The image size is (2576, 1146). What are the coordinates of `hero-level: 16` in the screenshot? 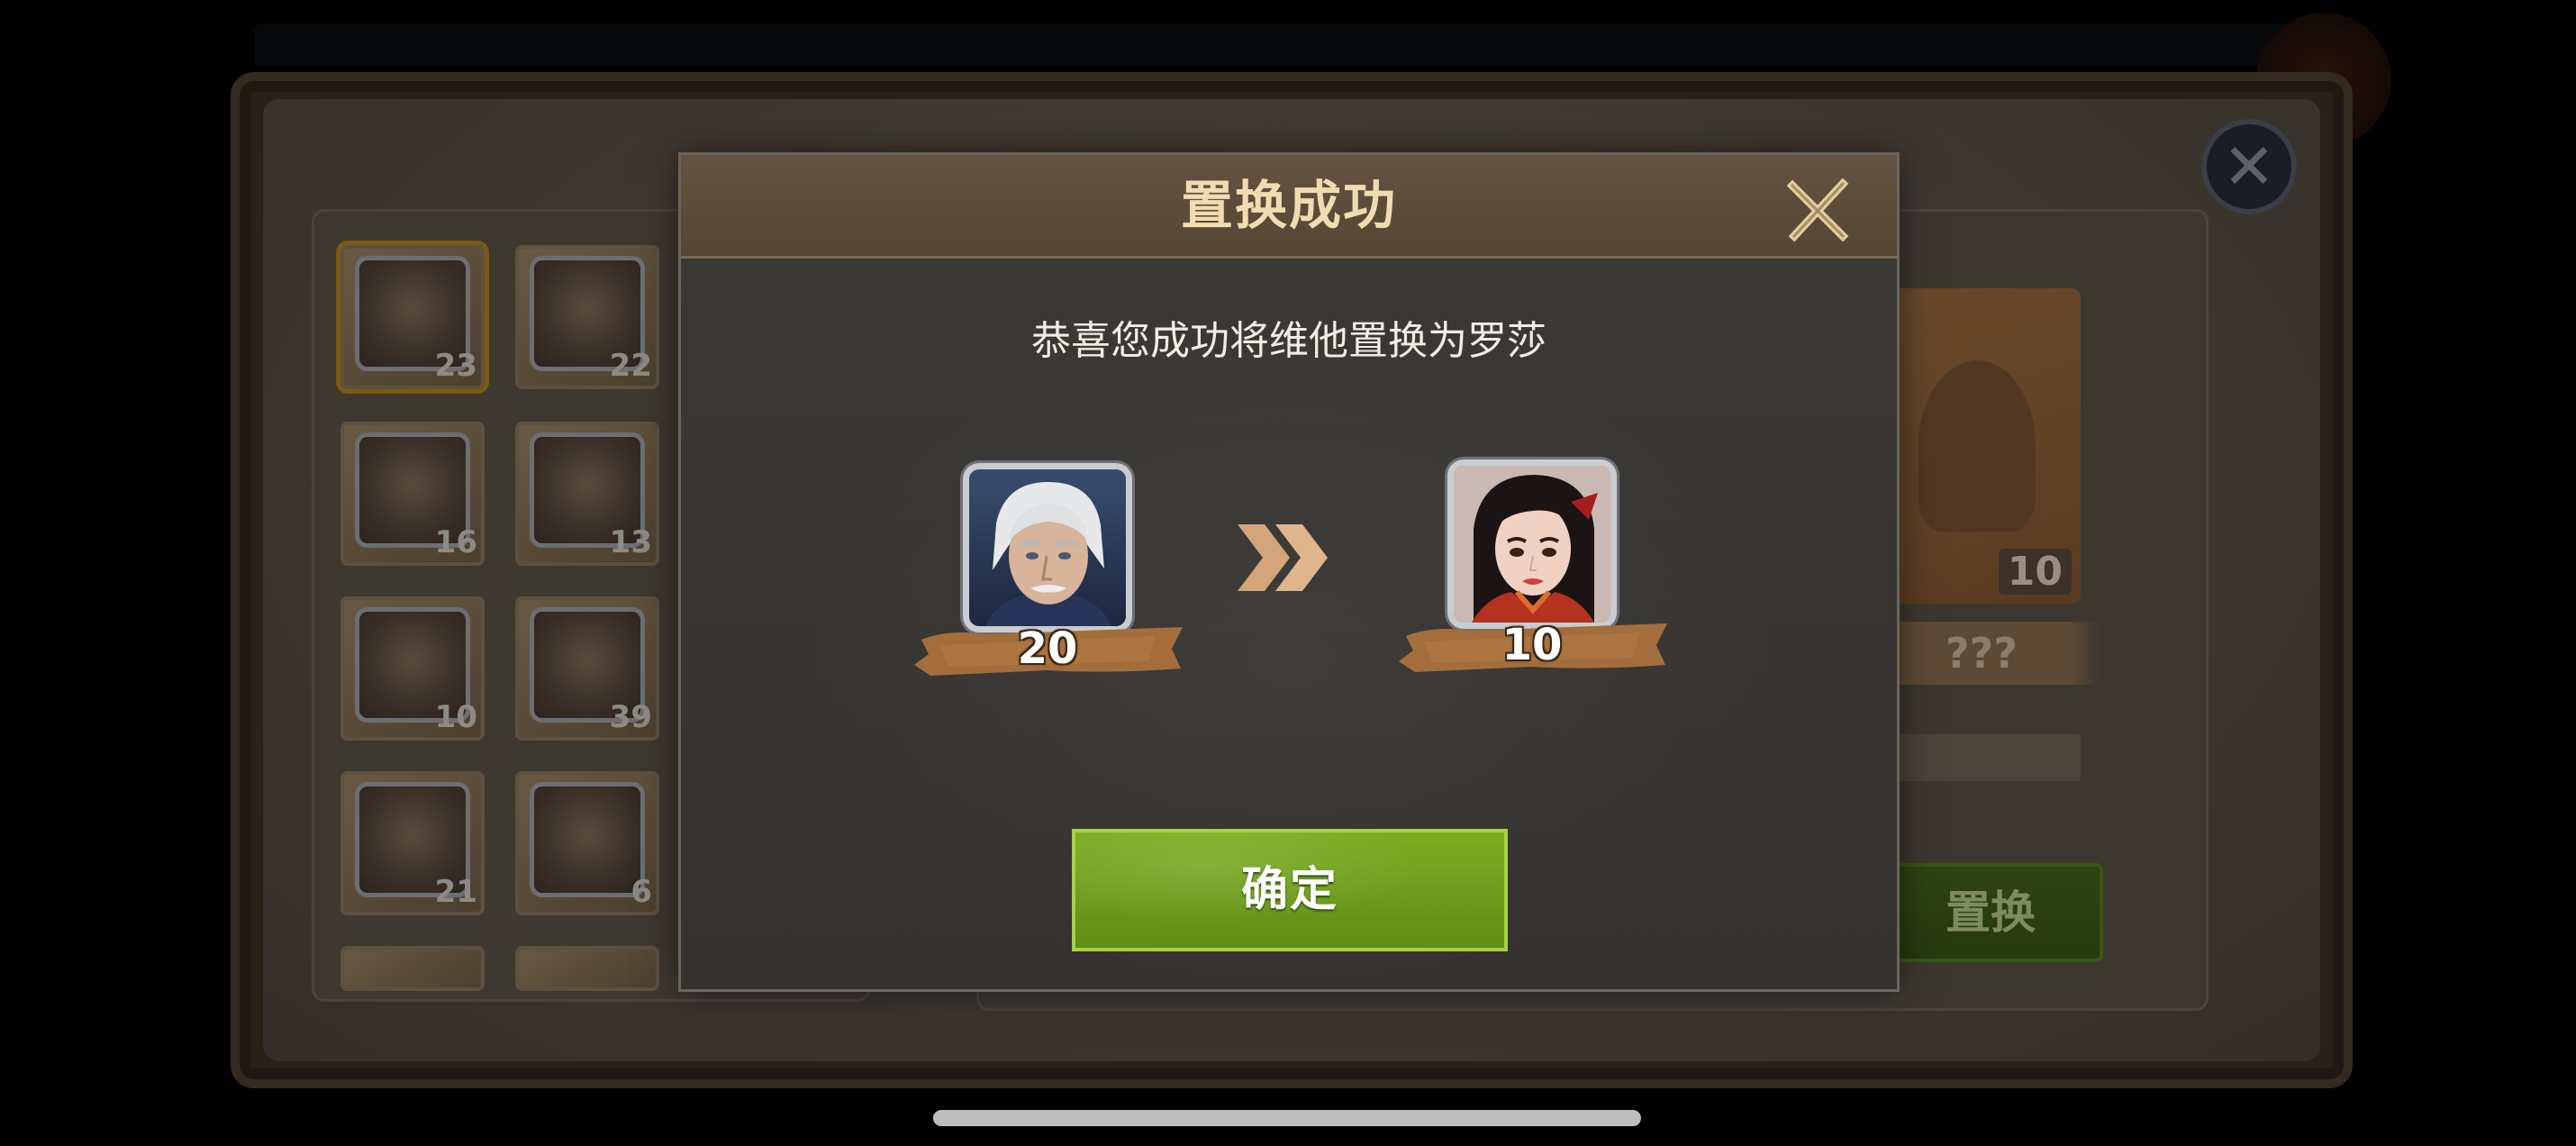 It's located at (455, 542).